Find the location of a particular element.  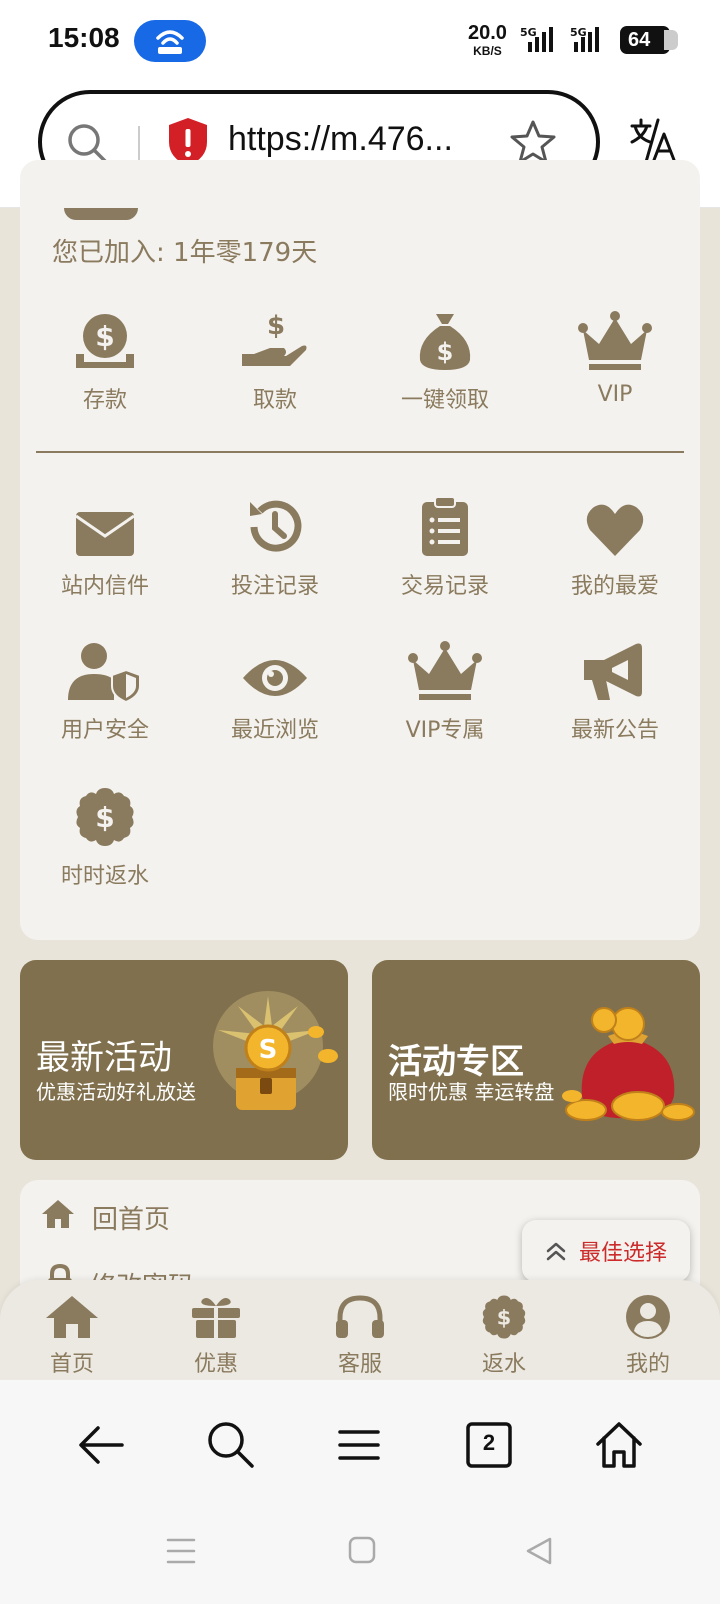

vip-exclusive-button: VIP专属 is located at coordinates (445, 687).